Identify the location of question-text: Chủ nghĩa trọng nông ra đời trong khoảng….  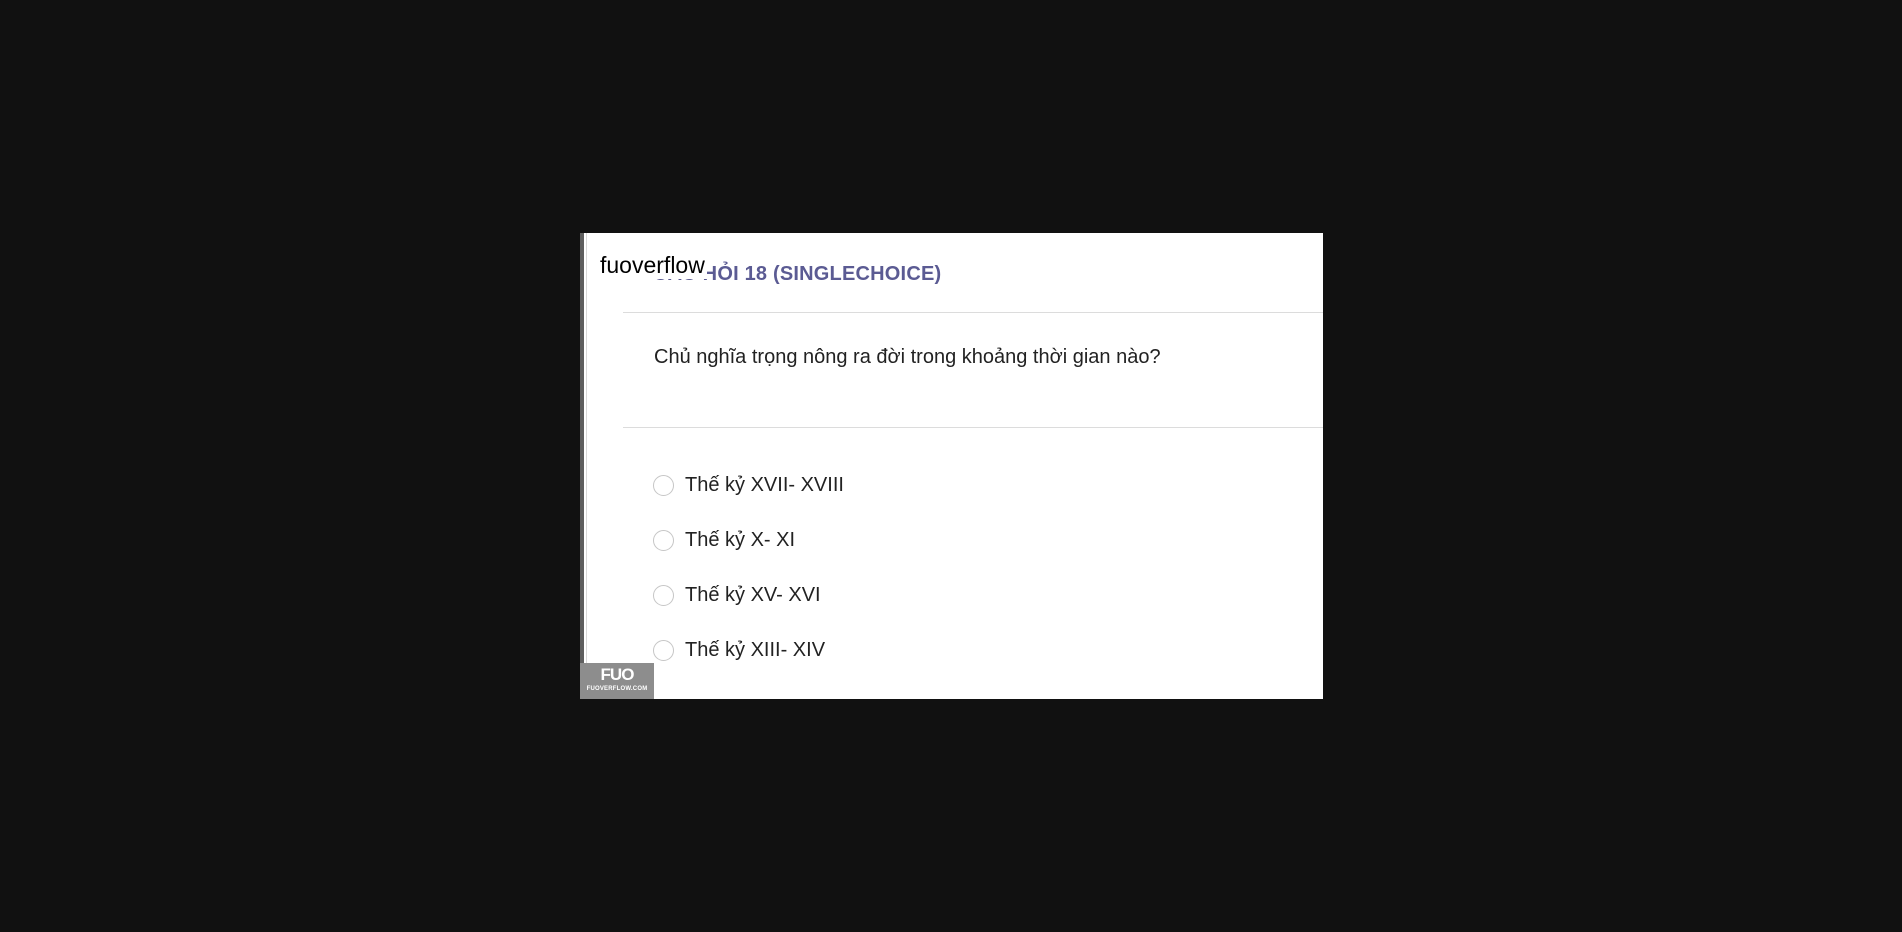
(907, 357).